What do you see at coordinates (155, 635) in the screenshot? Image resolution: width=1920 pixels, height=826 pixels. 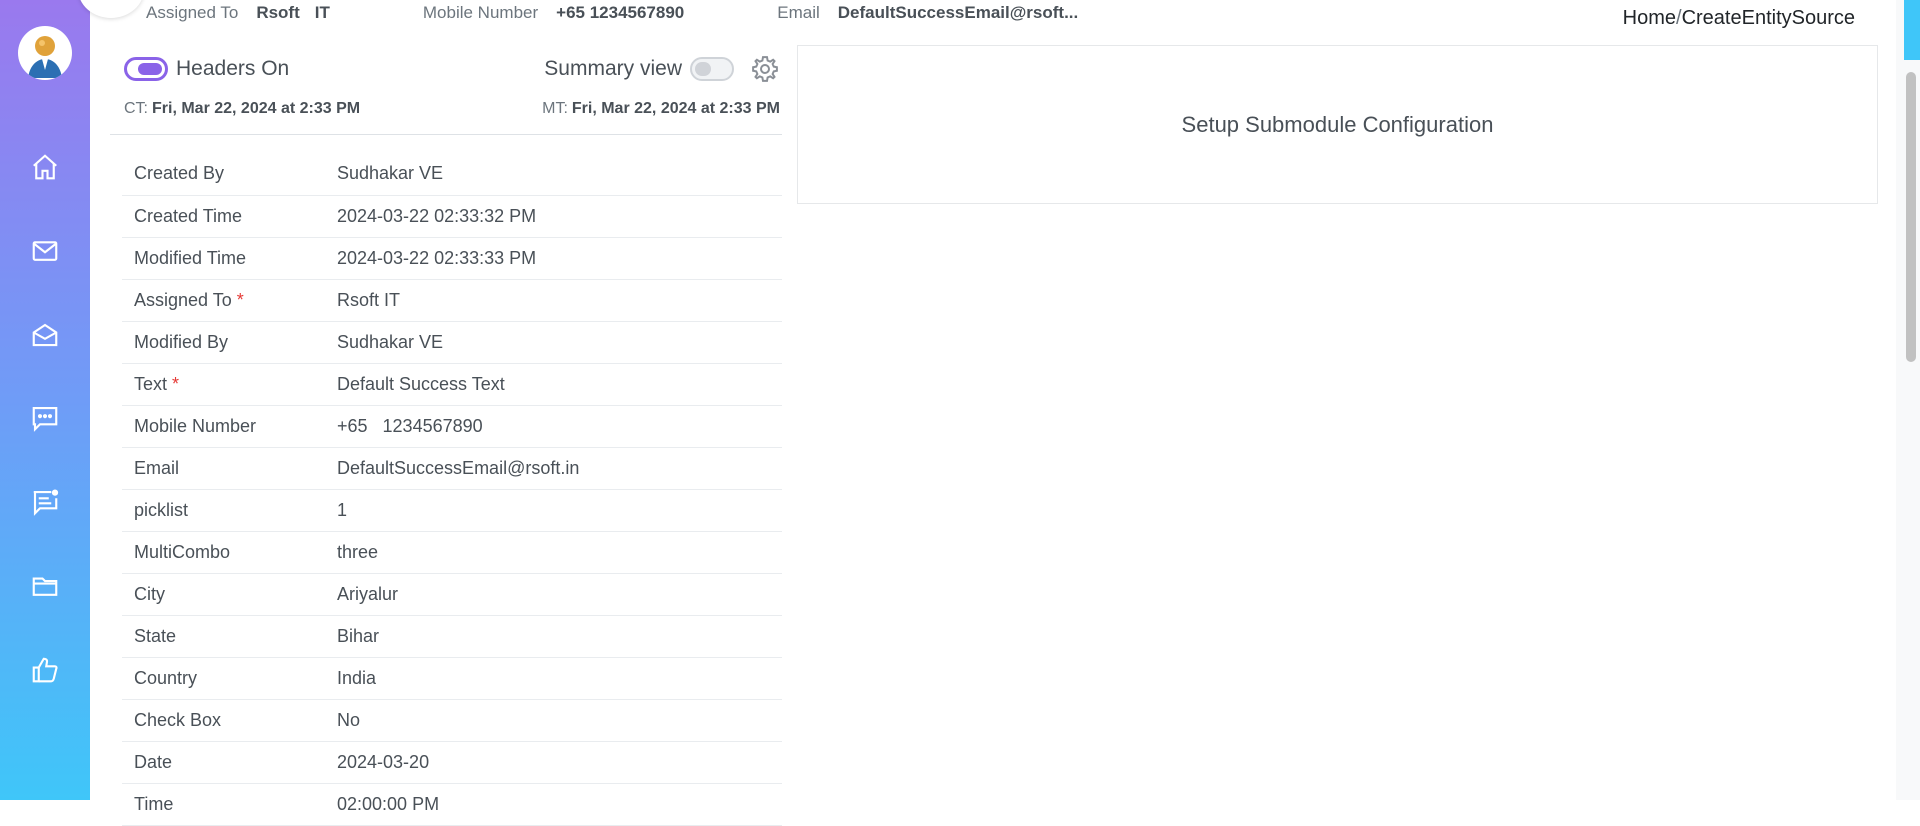 I see `field-label-text: State` at bounding box center [155, 635].